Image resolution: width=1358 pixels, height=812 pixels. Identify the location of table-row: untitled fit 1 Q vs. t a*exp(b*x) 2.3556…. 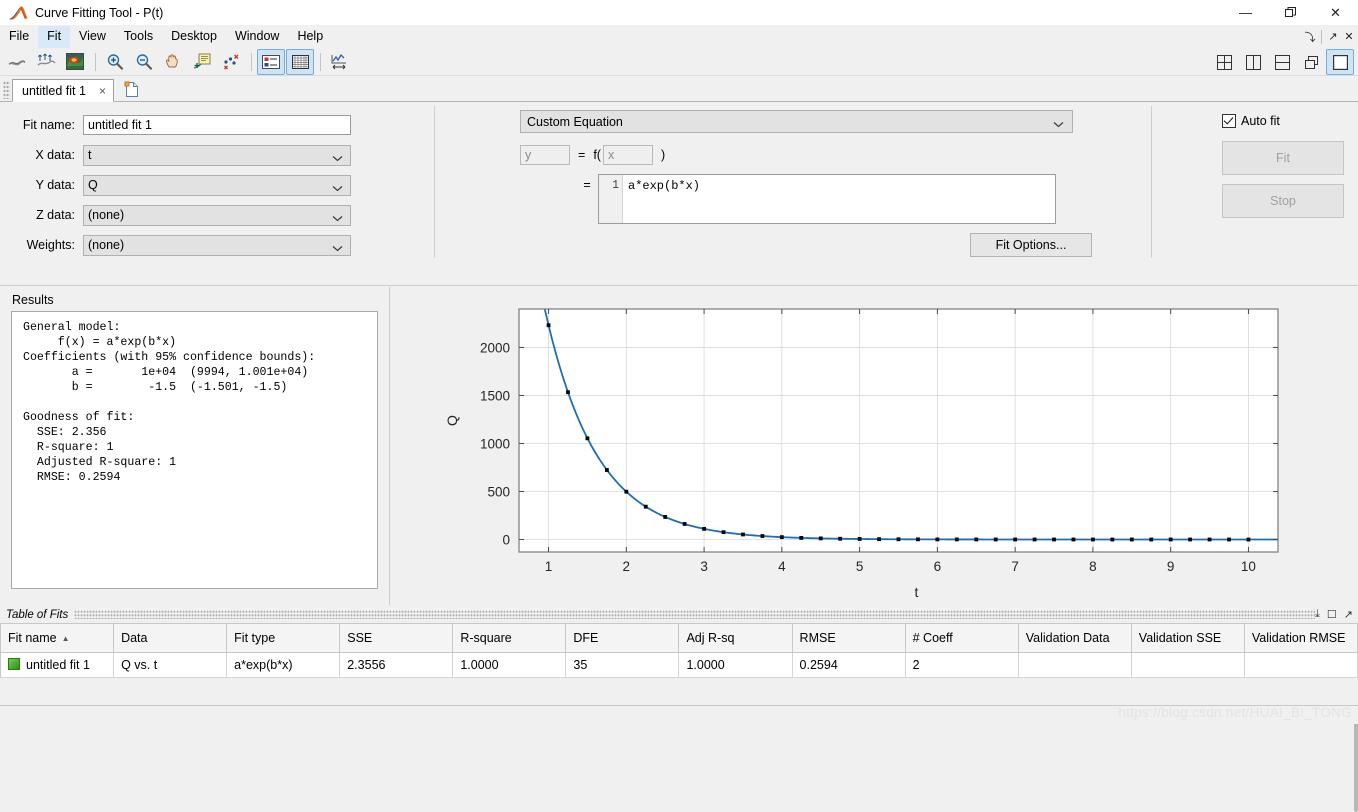
(679, 665).